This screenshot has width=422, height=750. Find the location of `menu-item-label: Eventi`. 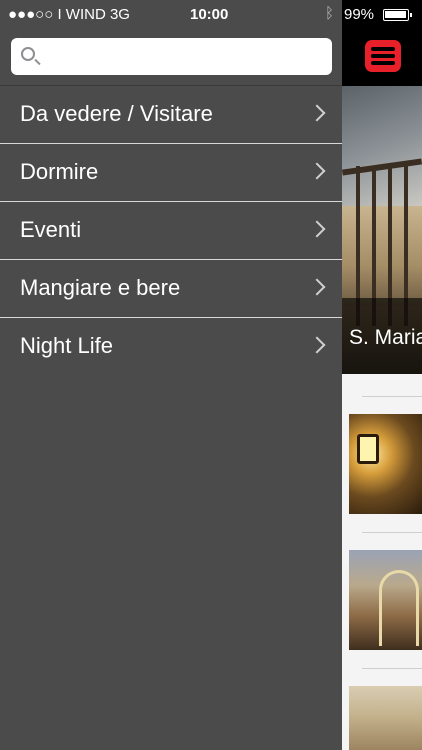

menu-item-label: Eventi is located at coordinates (51, 229).